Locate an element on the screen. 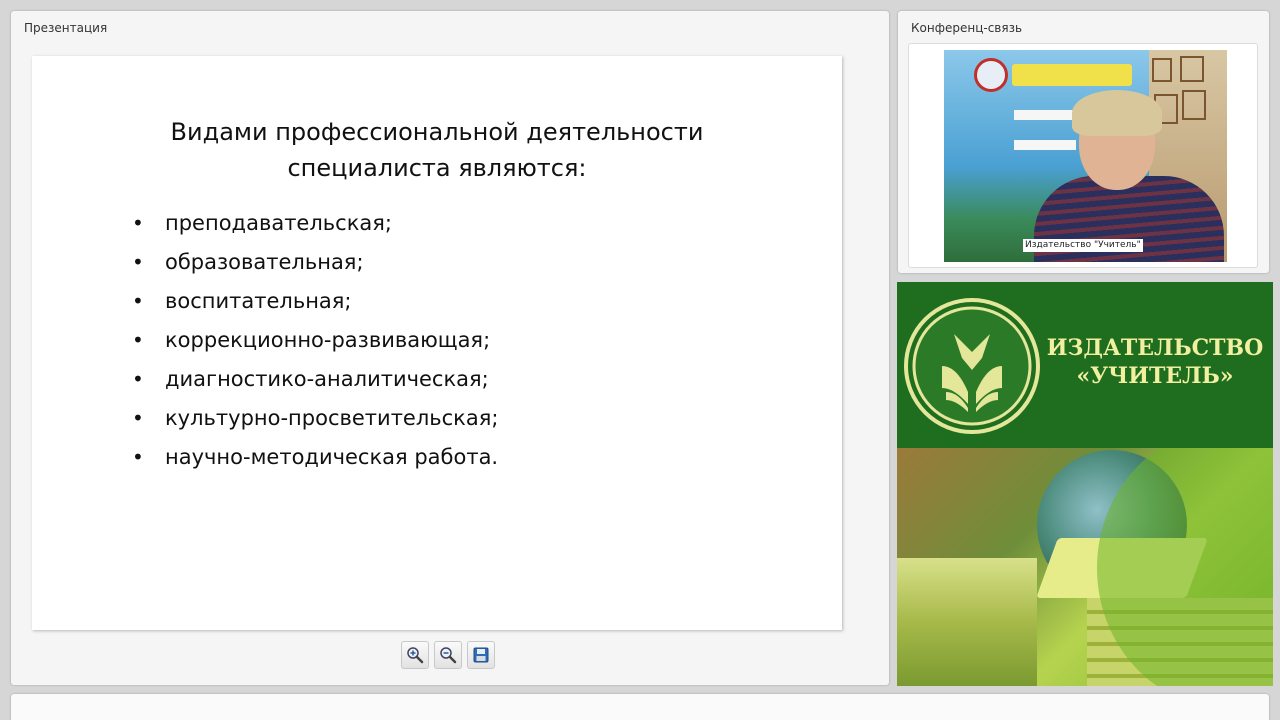 This screenshot has height=720, width=1280. zoom-out-button is located at coordinates (448, 655).